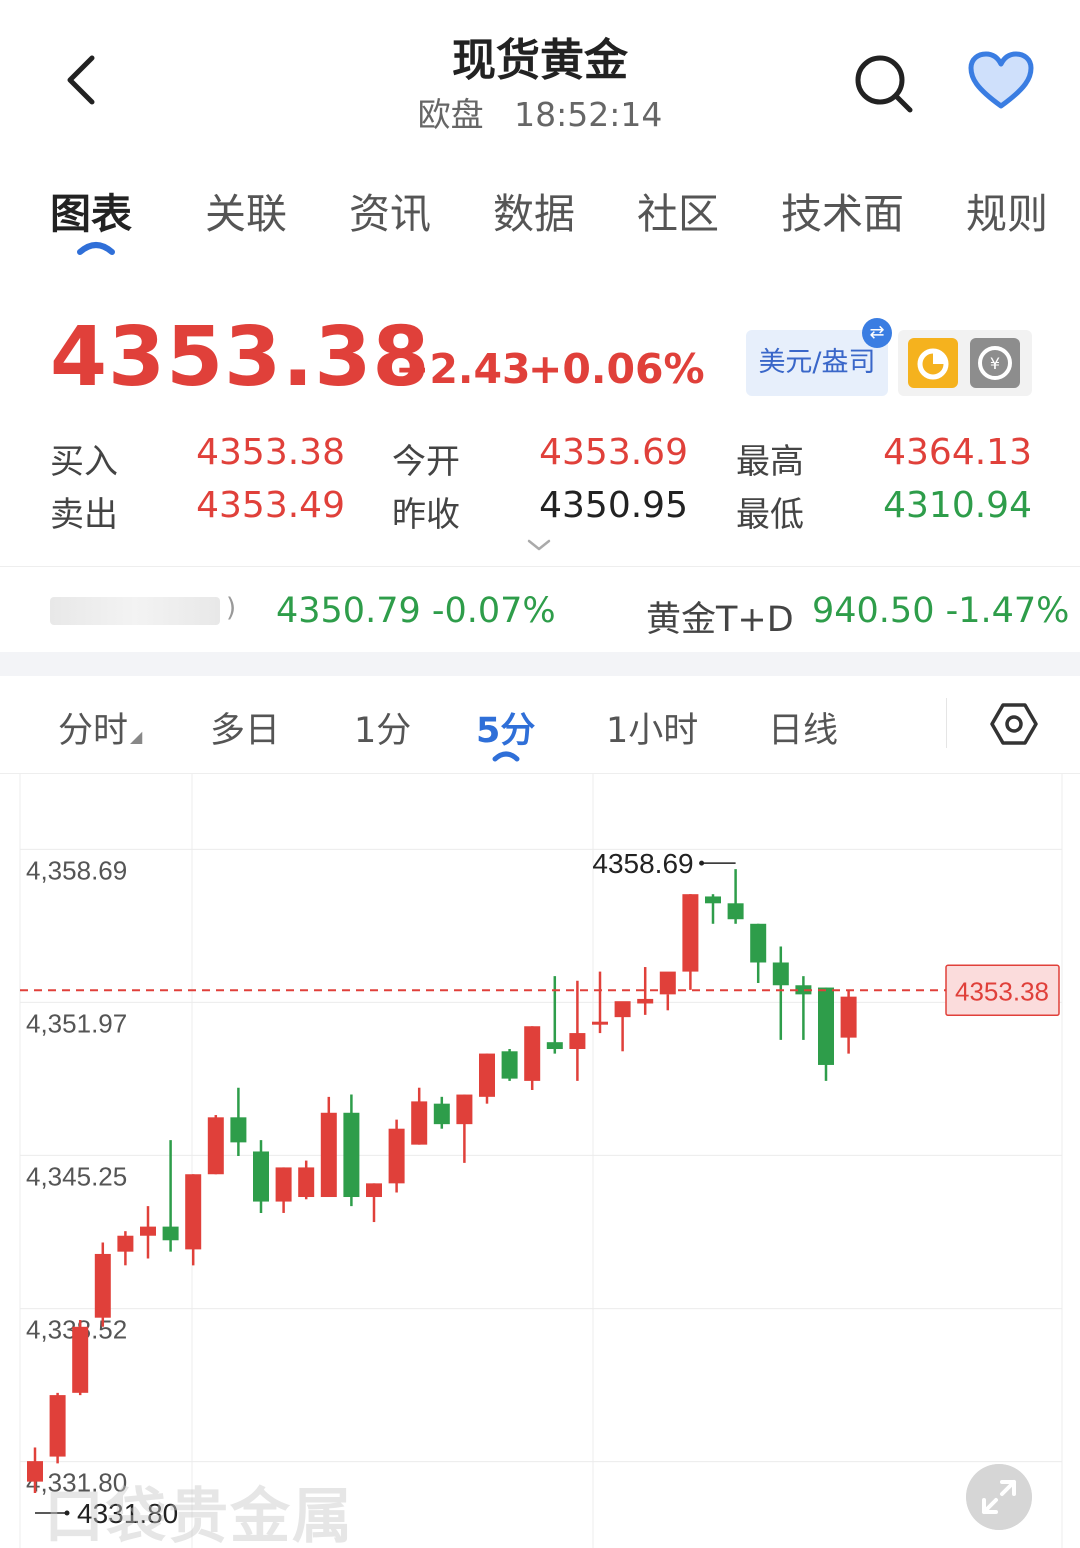  What do you see at coordinates (933, 363) in the screenshot?
I see `timer-icon` at bounding box center [933, 363].